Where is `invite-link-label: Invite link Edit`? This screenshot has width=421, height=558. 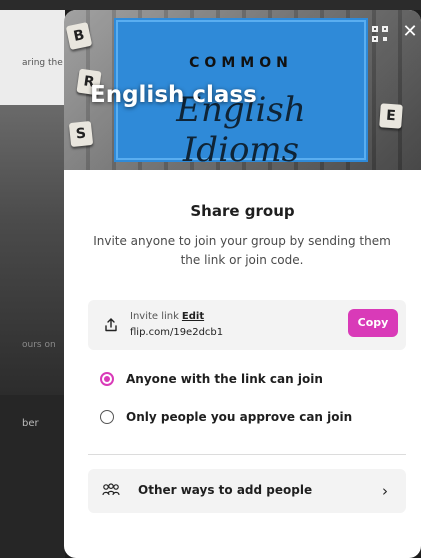 invite-link-label: Invite link Edit is located at coordinates (167, 316).